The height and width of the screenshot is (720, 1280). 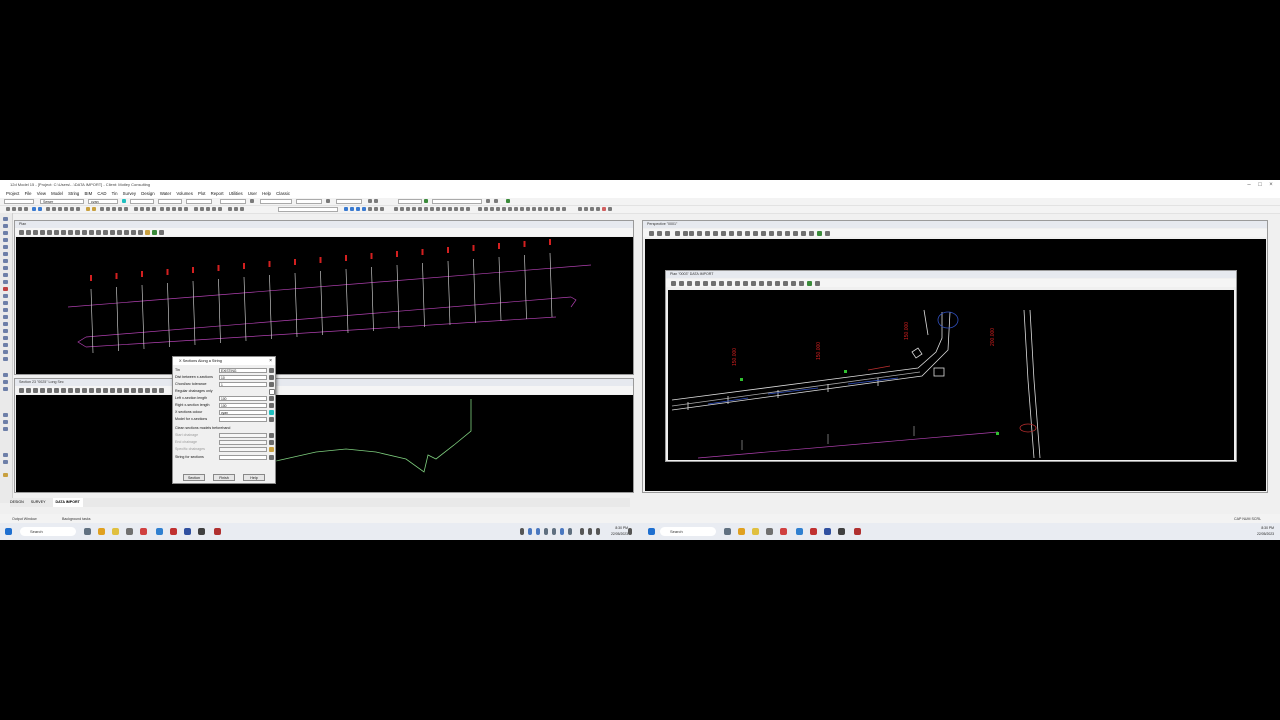 What do you see at coordinates (20, 209) in the screenshot?
I see `save-icon` at bounding box center [20, 209].